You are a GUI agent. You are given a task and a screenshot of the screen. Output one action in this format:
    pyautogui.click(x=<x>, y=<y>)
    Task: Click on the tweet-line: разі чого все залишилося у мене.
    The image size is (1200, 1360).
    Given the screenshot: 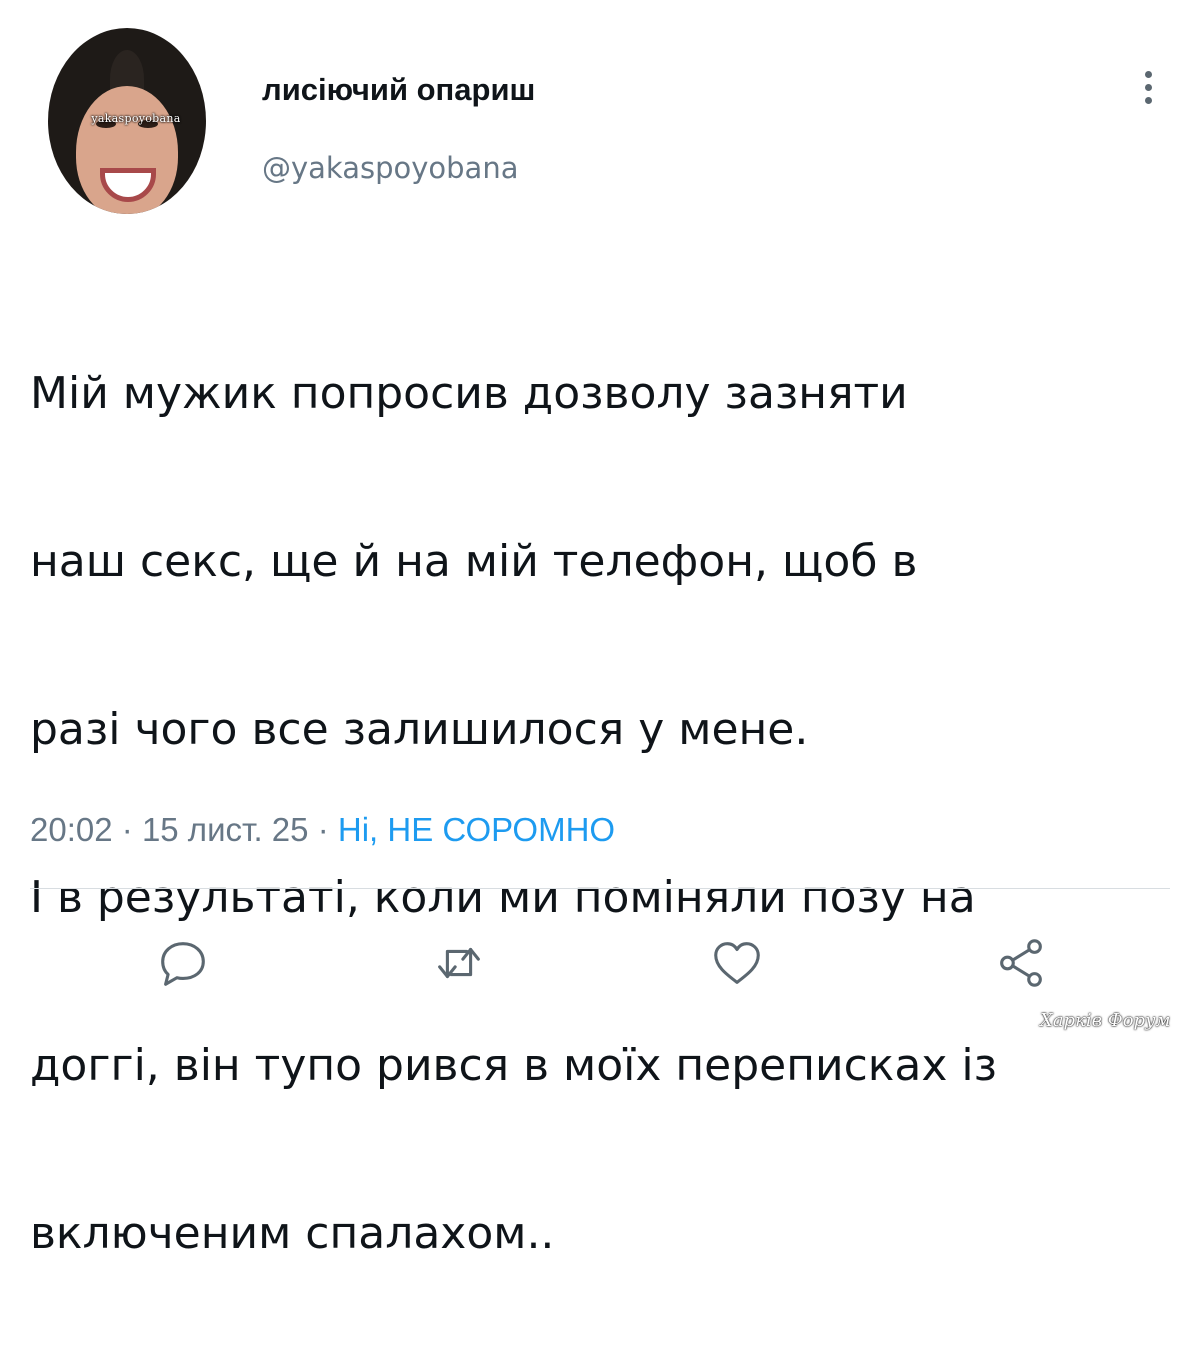 What is the action you would take?
    pyautogui.click(x=419, y=729)
    